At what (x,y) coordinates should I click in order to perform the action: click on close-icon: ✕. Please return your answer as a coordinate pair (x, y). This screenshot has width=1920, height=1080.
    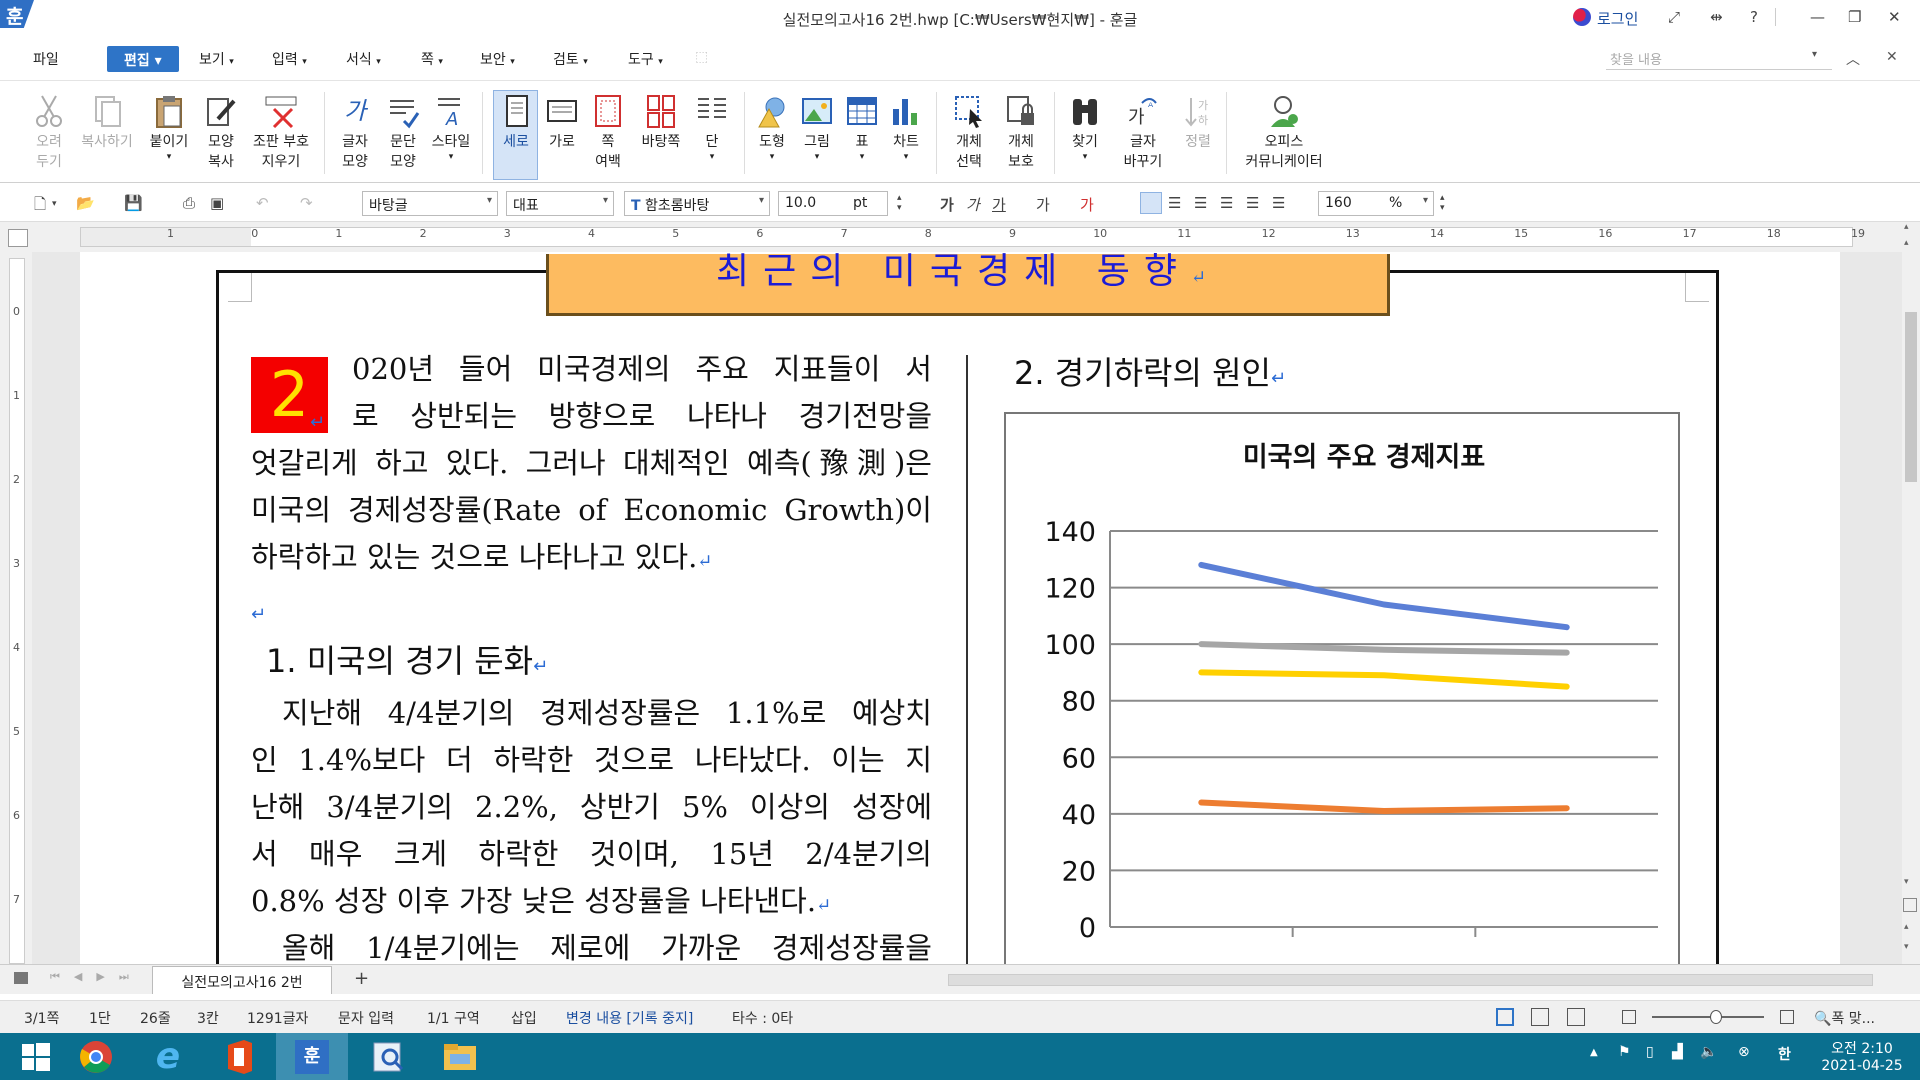
    Looking at the image, I should click on (1894, 17).